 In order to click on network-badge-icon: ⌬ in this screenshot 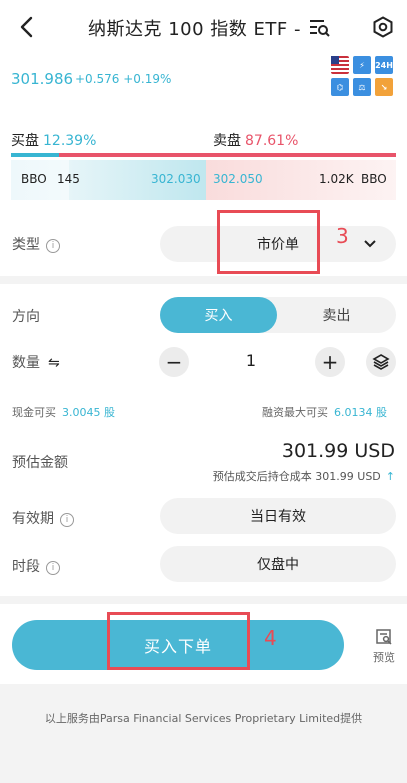, I will do `click(340, 87)`.